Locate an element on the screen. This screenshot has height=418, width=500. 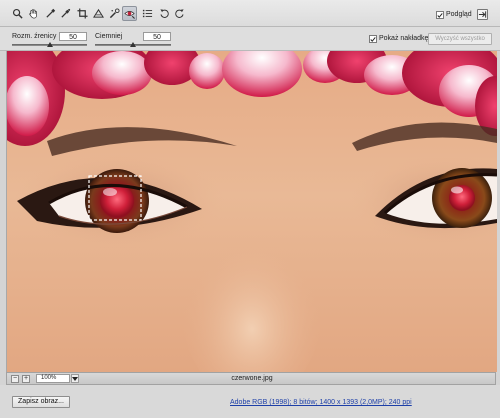
list-icon is located at coordinates (147, 13).